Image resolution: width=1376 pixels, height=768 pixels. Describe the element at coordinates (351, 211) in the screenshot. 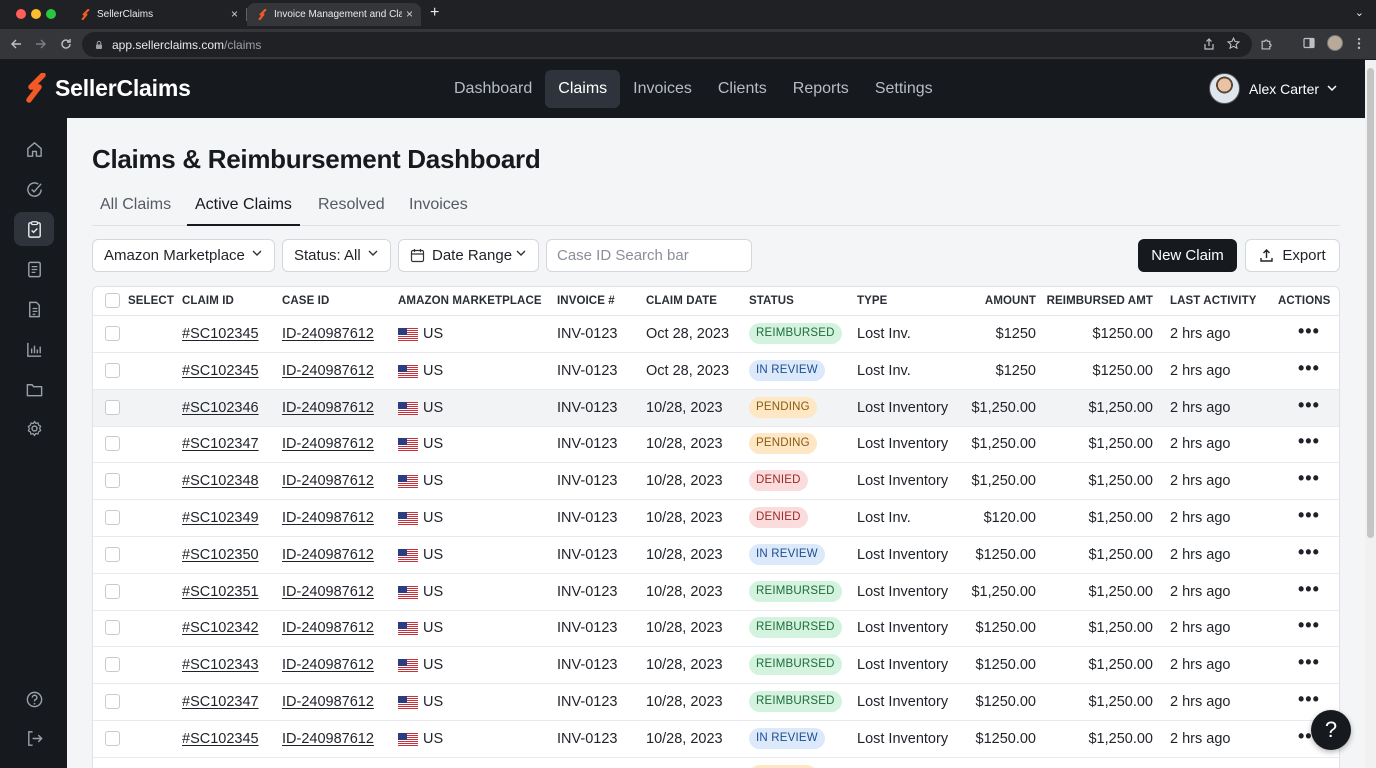

I see `tab-resolved: Resolved` at that location.